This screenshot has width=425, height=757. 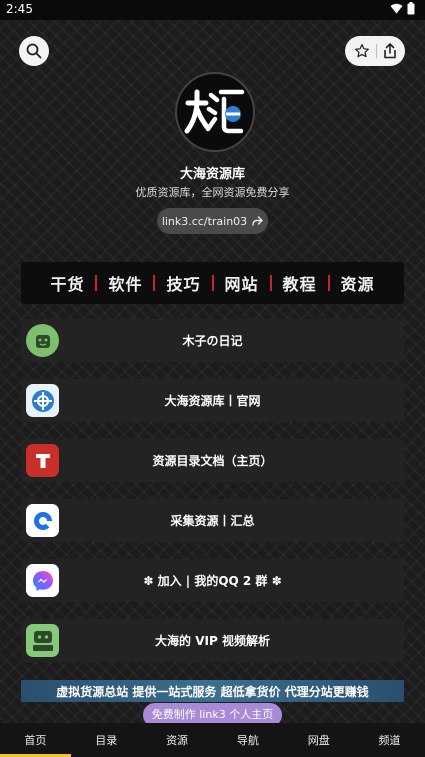 What do you see at coordinates (247, 740) in the screenshot?
I see `tab-navigation: 导航` at bounding box center [247, 740].